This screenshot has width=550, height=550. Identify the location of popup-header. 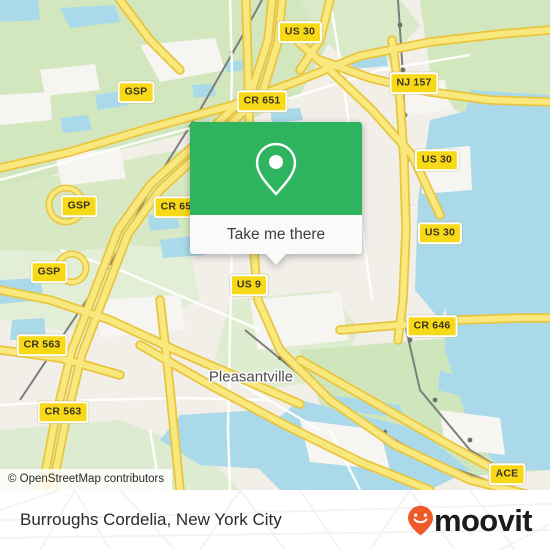
(276, 168).